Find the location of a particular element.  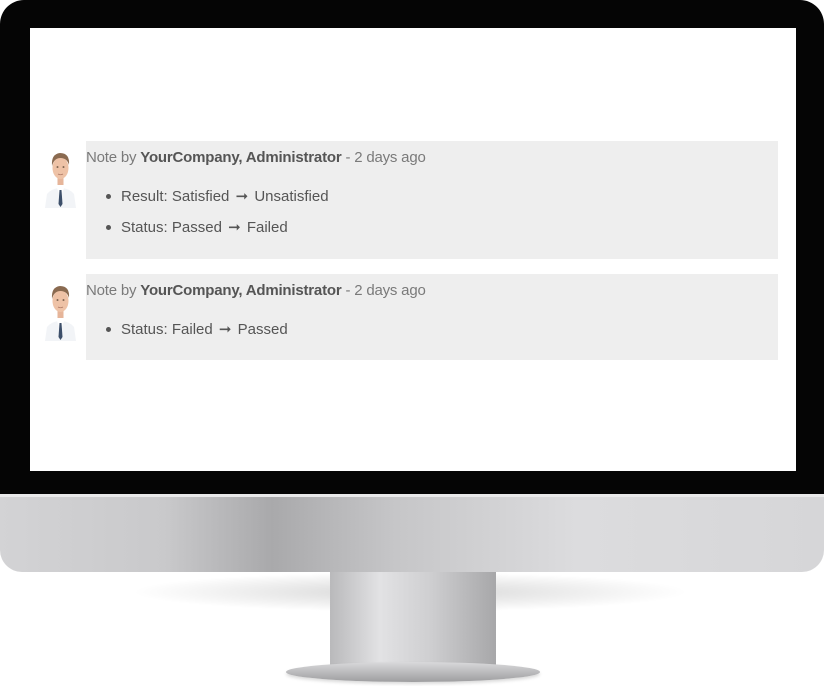

monitor-chin is located at coordinates (412, 533).